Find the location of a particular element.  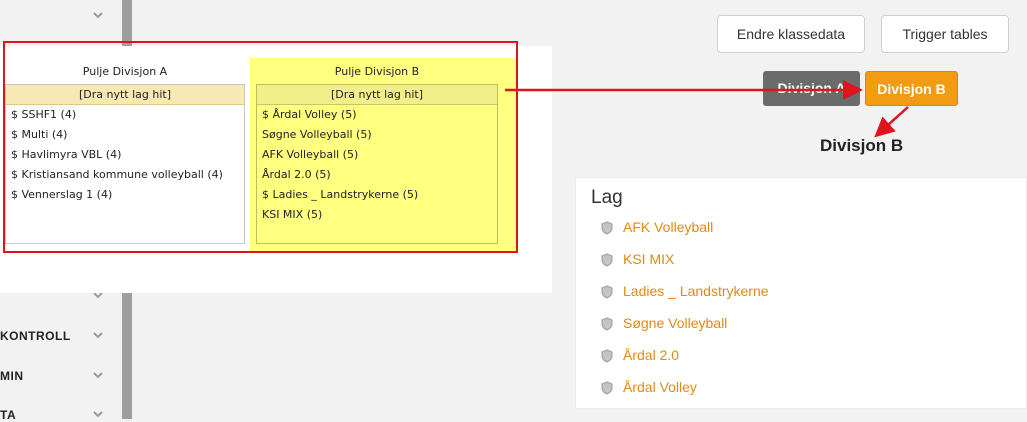

team-link-label: Ladies _ Landstrykerne is located at coordinates (696, 291).